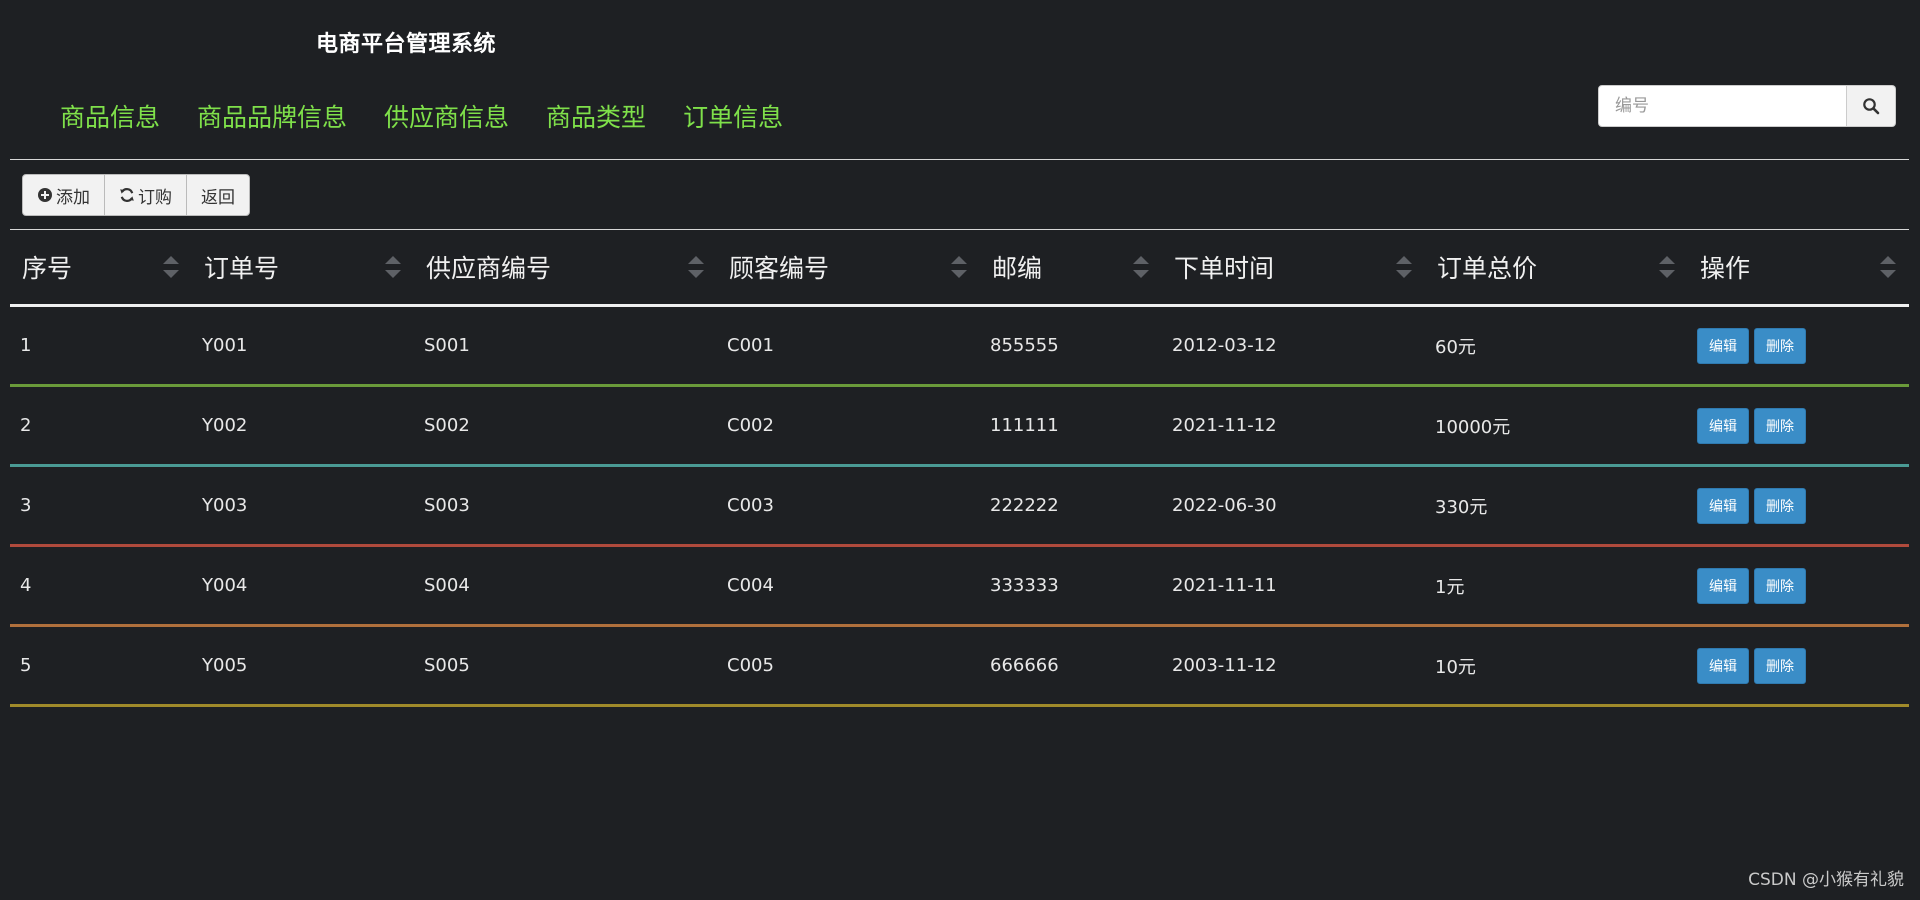  I want to click on cell-index: 5, so click(26, 665).